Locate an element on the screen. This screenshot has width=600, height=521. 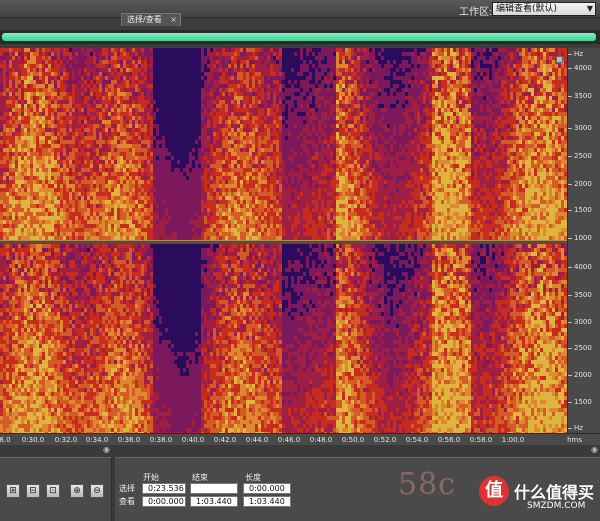
chevron-down-icon: ▼ is located at coordinates (589, 8).